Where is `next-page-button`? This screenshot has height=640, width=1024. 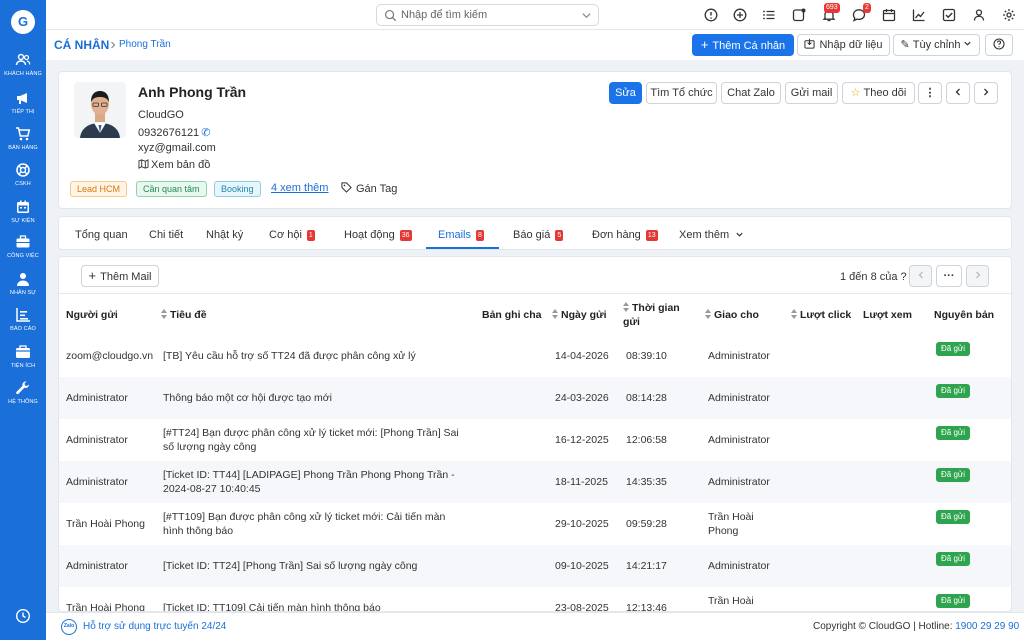
next-page-button is located at coordinates (977, 276).